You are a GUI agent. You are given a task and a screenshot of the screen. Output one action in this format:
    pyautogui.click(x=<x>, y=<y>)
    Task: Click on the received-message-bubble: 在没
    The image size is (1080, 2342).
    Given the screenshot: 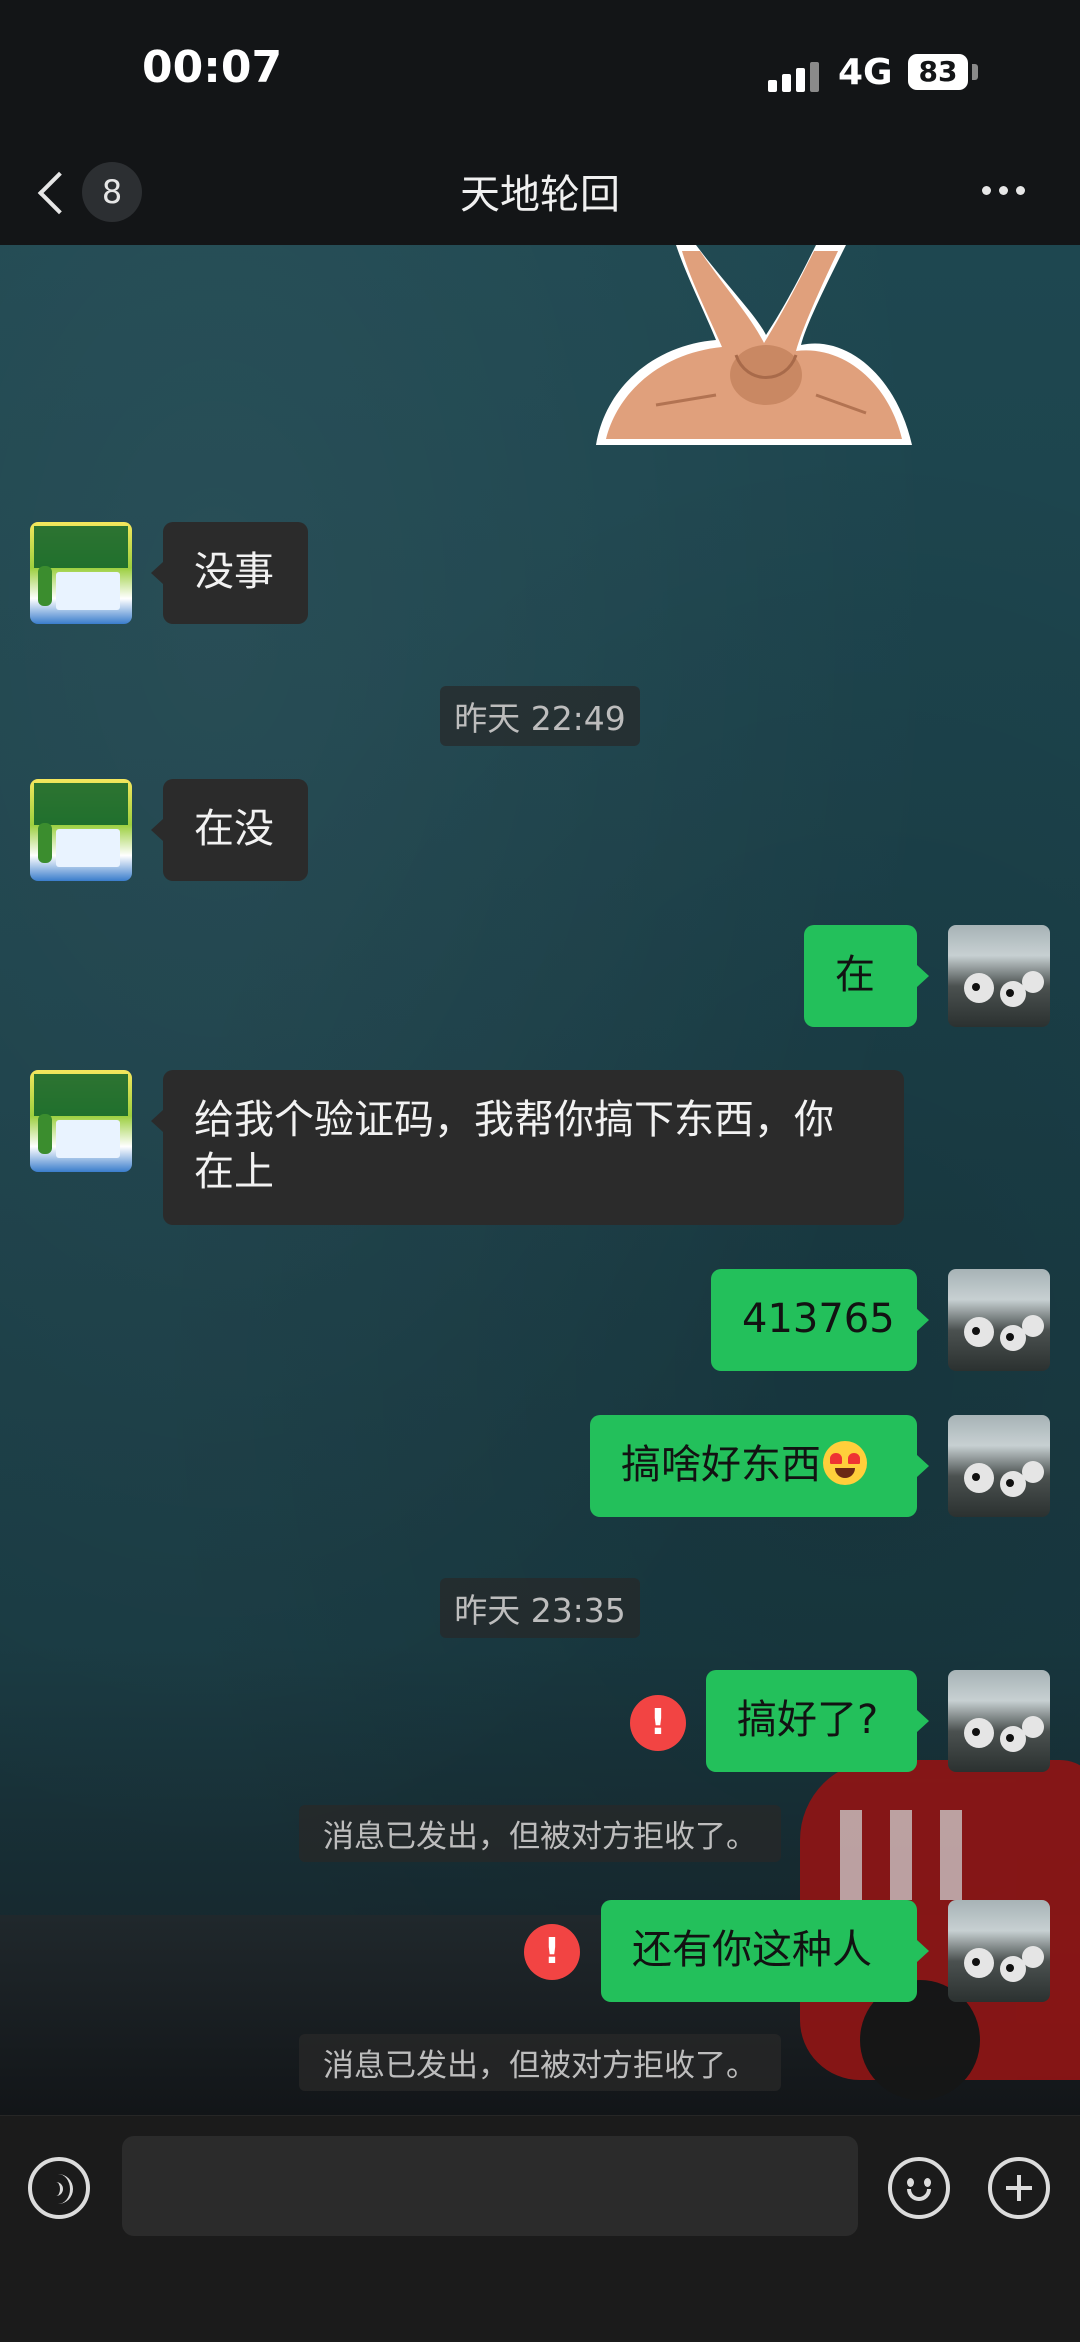 What is the action you would take?
    pyautogui.click(x=235, y=830)
    